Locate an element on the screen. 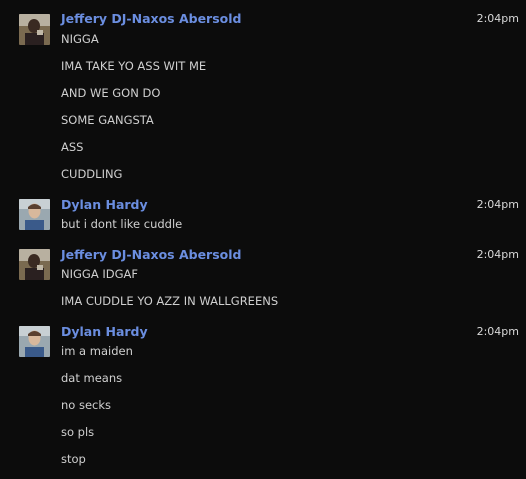 The width and height of the screenshot is (526, 479). message-text: SOME GANGSTA is located at coordinates (107, 120).